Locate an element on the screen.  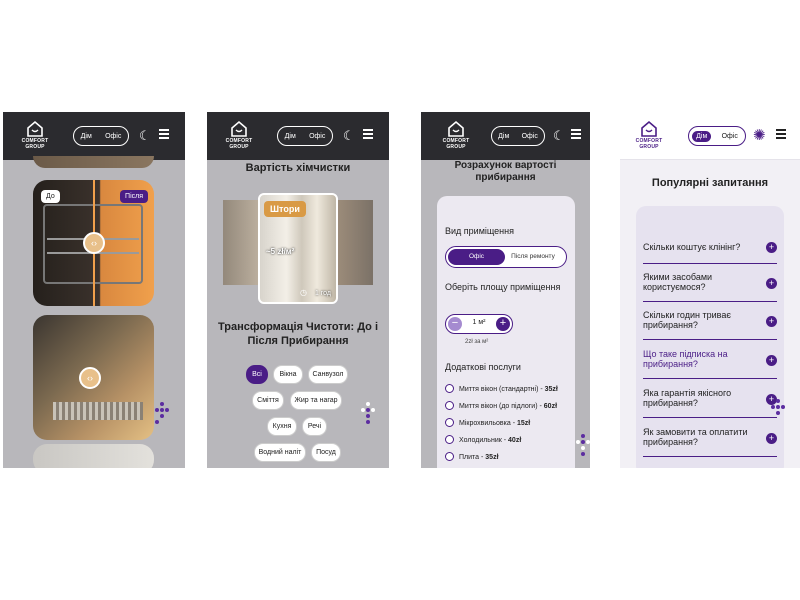
service-option: Мікрохвильовка - 15zł is located at coordinates (487, 422).